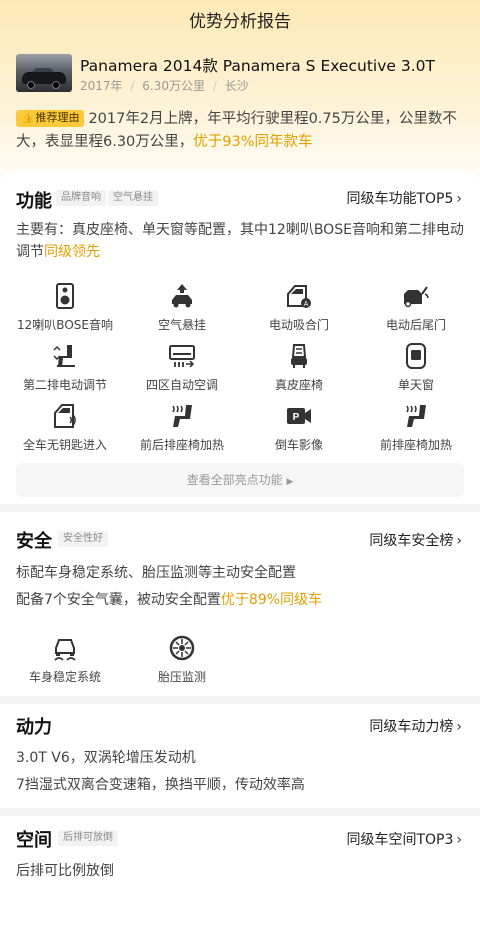 This screenshot has height=940, width=480. I want to click on feature-item: 四区自动空调, so click(182, 367).